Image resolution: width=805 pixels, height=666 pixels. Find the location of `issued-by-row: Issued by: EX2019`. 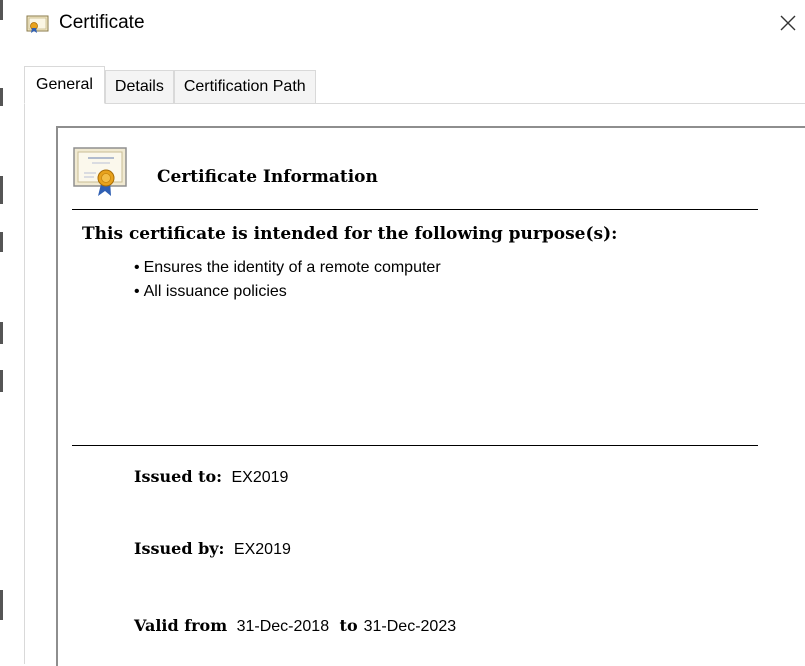

issued-by-row: Issued by: EX2019 is located at coordinates (212, 549).